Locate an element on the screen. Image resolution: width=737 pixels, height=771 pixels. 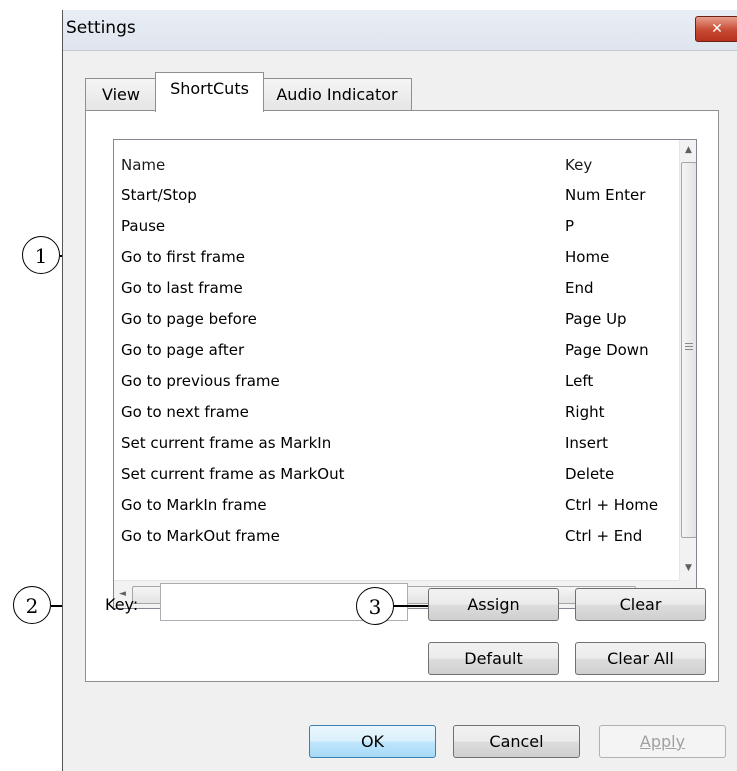
title-bar: Settings ✕ is located at coordinates (400, 30).